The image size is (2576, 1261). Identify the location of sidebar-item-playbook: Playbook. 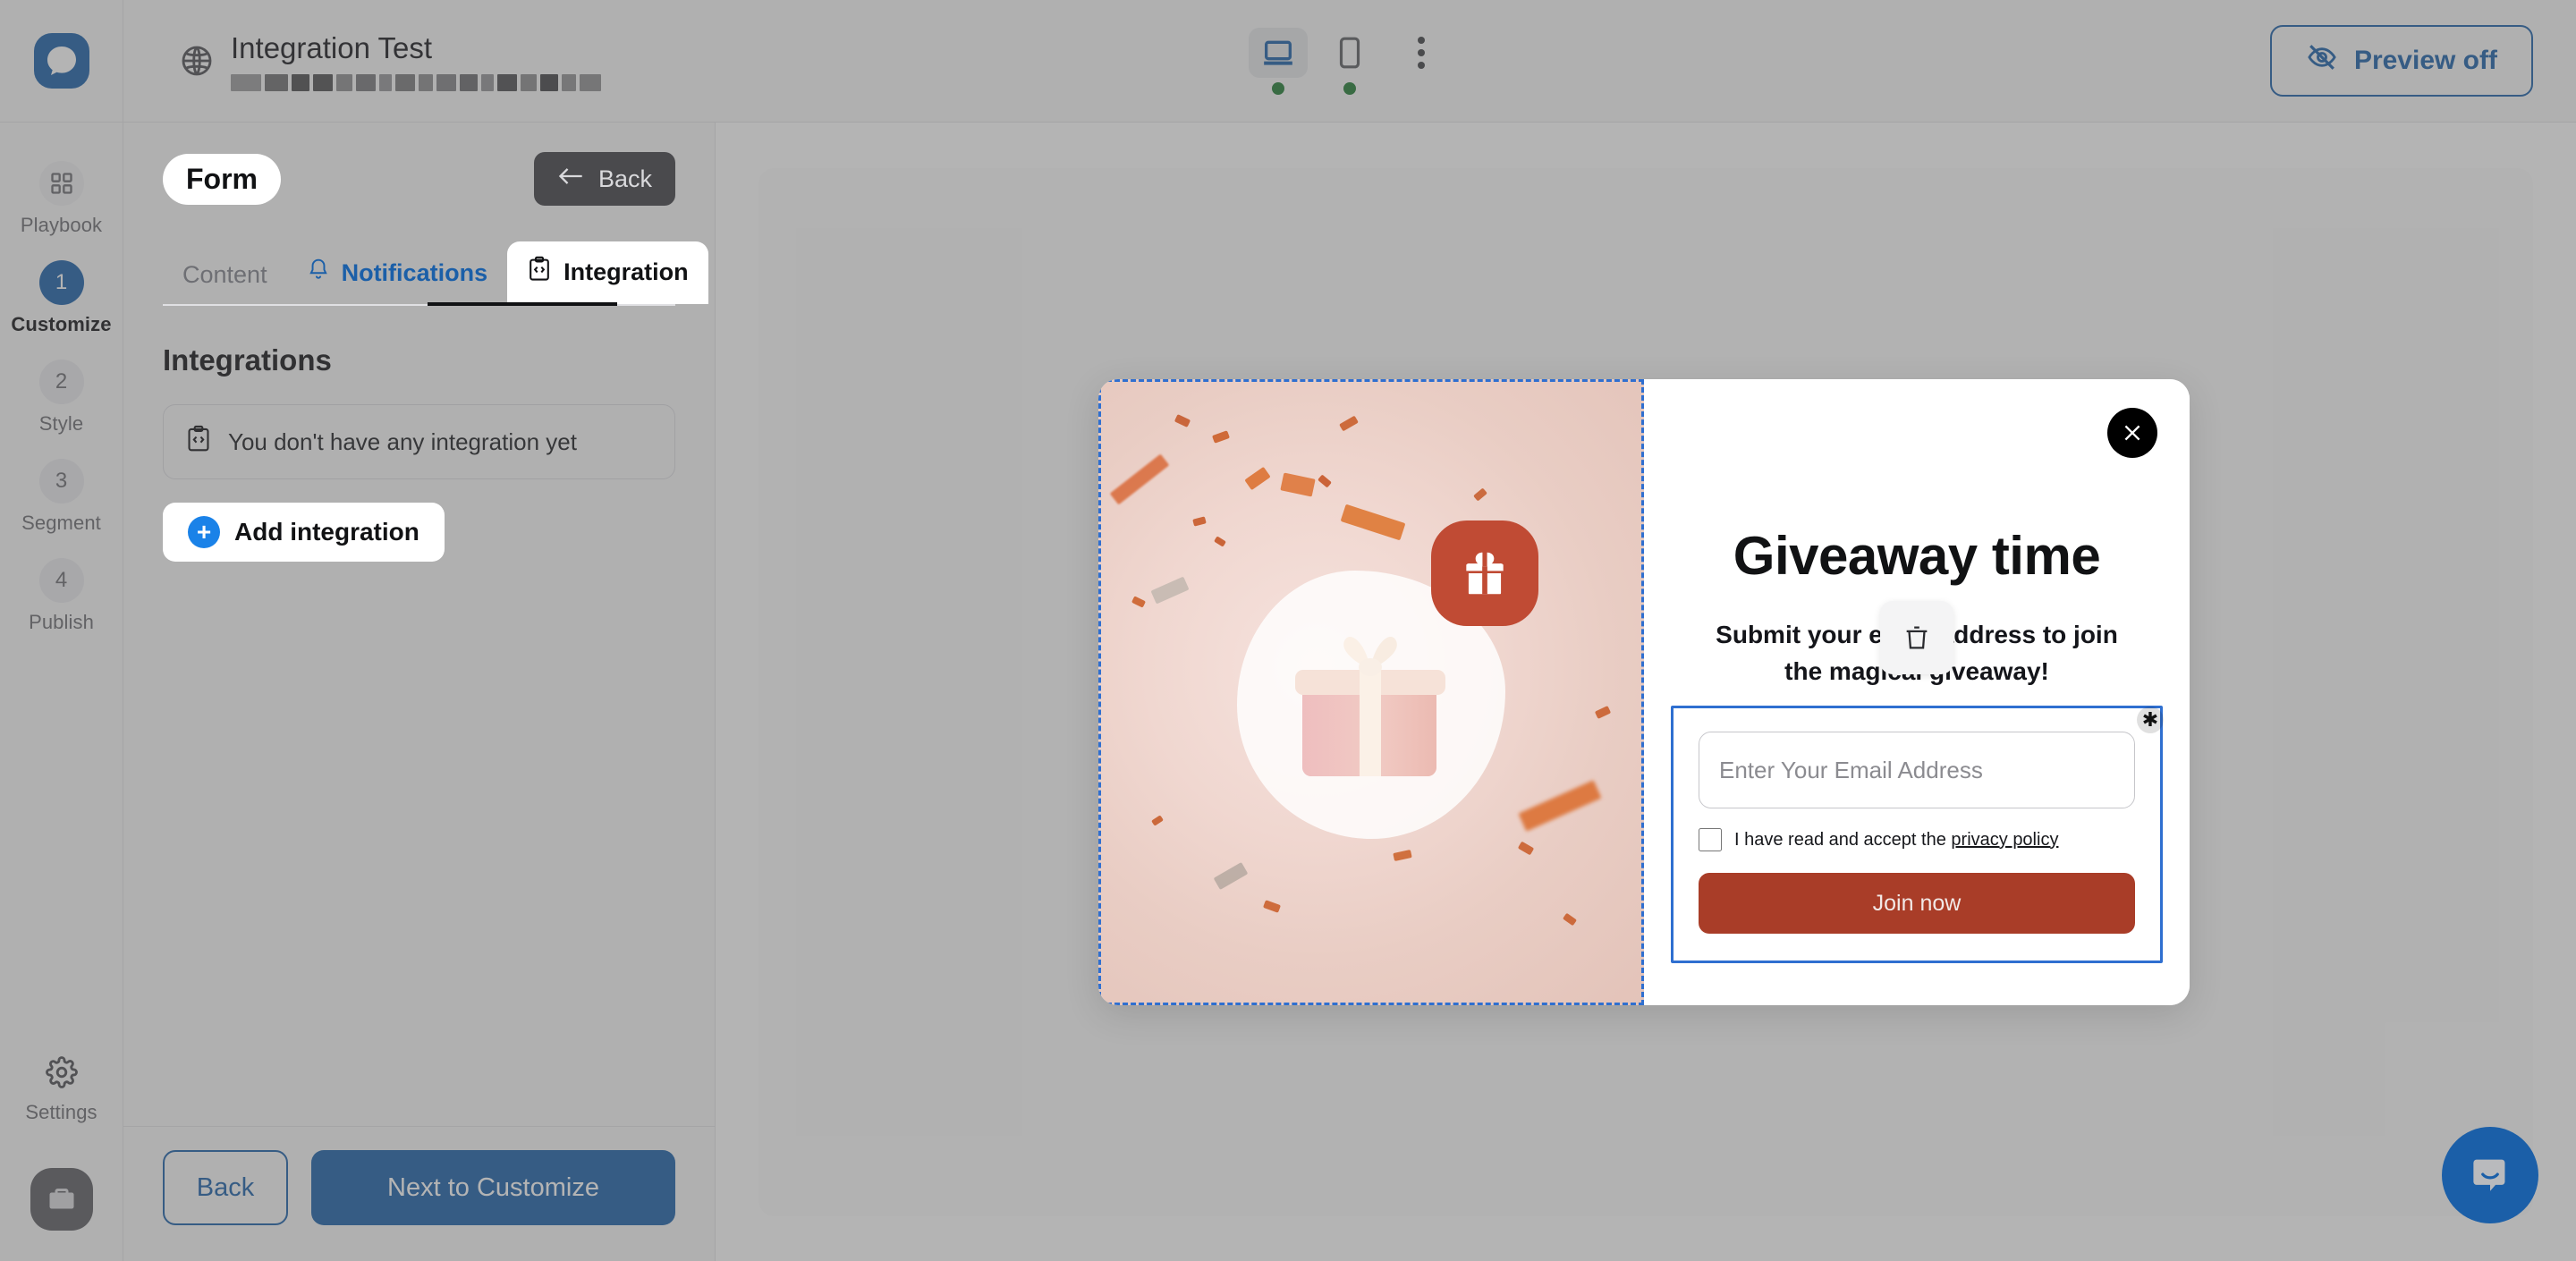
(61, 199).